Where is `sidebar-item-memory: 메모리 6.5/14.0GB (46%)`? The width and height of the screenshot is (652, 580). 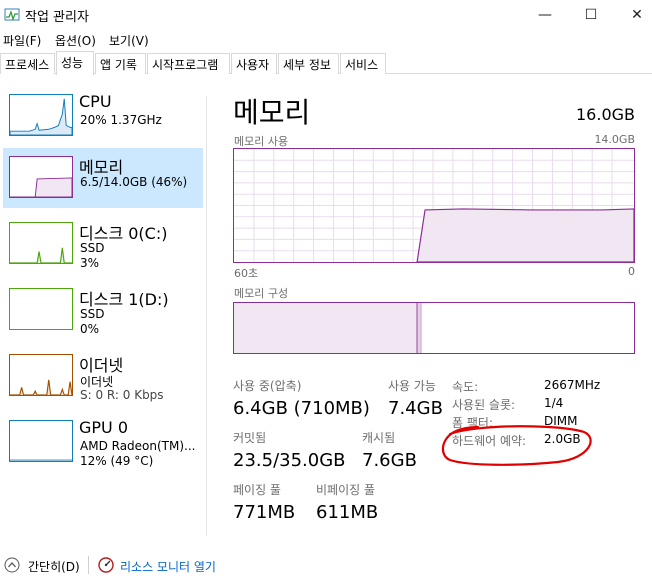
sidebar-item-memory: 메모리 6.5/14.0GB (46%) is located at coordinates (103, 178).